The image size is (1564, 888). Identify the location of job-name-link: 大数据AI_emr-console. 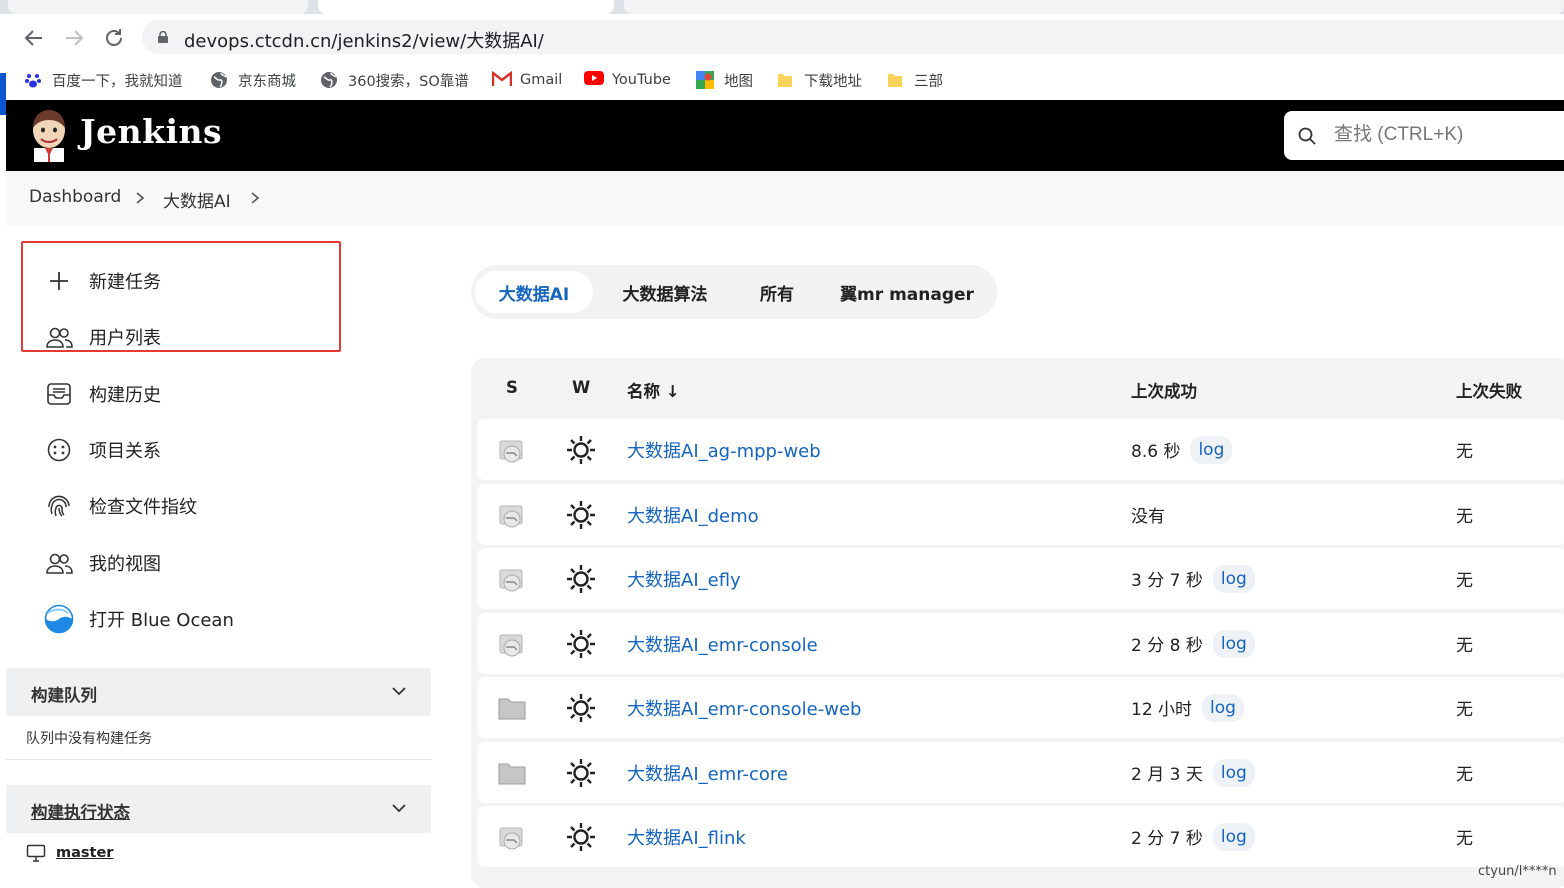
(722, 643).